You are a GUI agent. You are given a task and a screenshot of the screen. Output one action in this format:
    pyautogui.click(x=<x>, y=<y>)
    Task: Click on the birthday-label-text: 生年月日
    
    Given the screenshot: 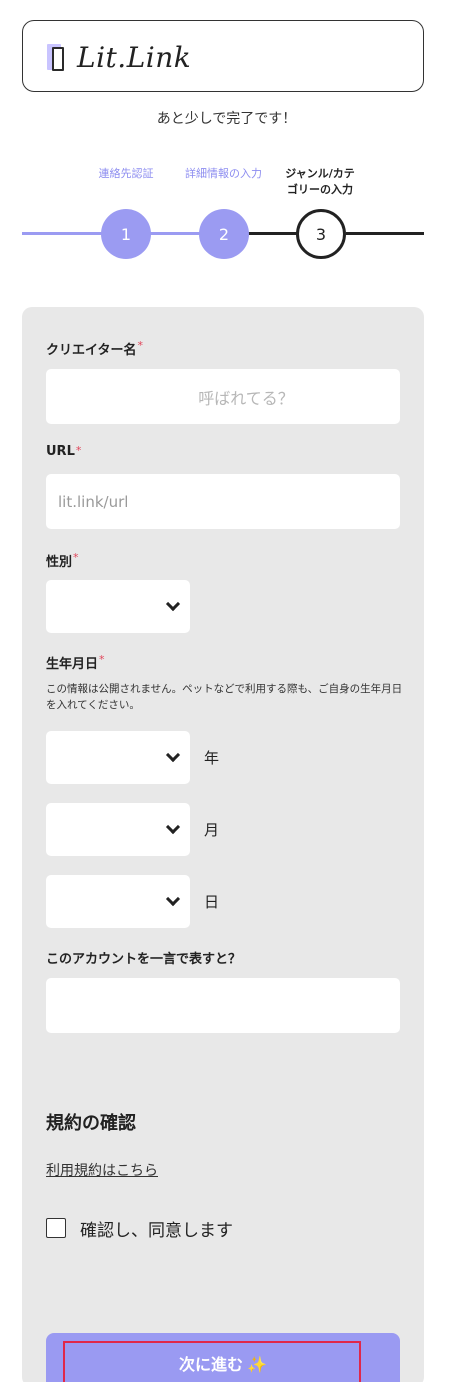 What is the action you would take?
    pyautogui.click(x=72, y=664)
    